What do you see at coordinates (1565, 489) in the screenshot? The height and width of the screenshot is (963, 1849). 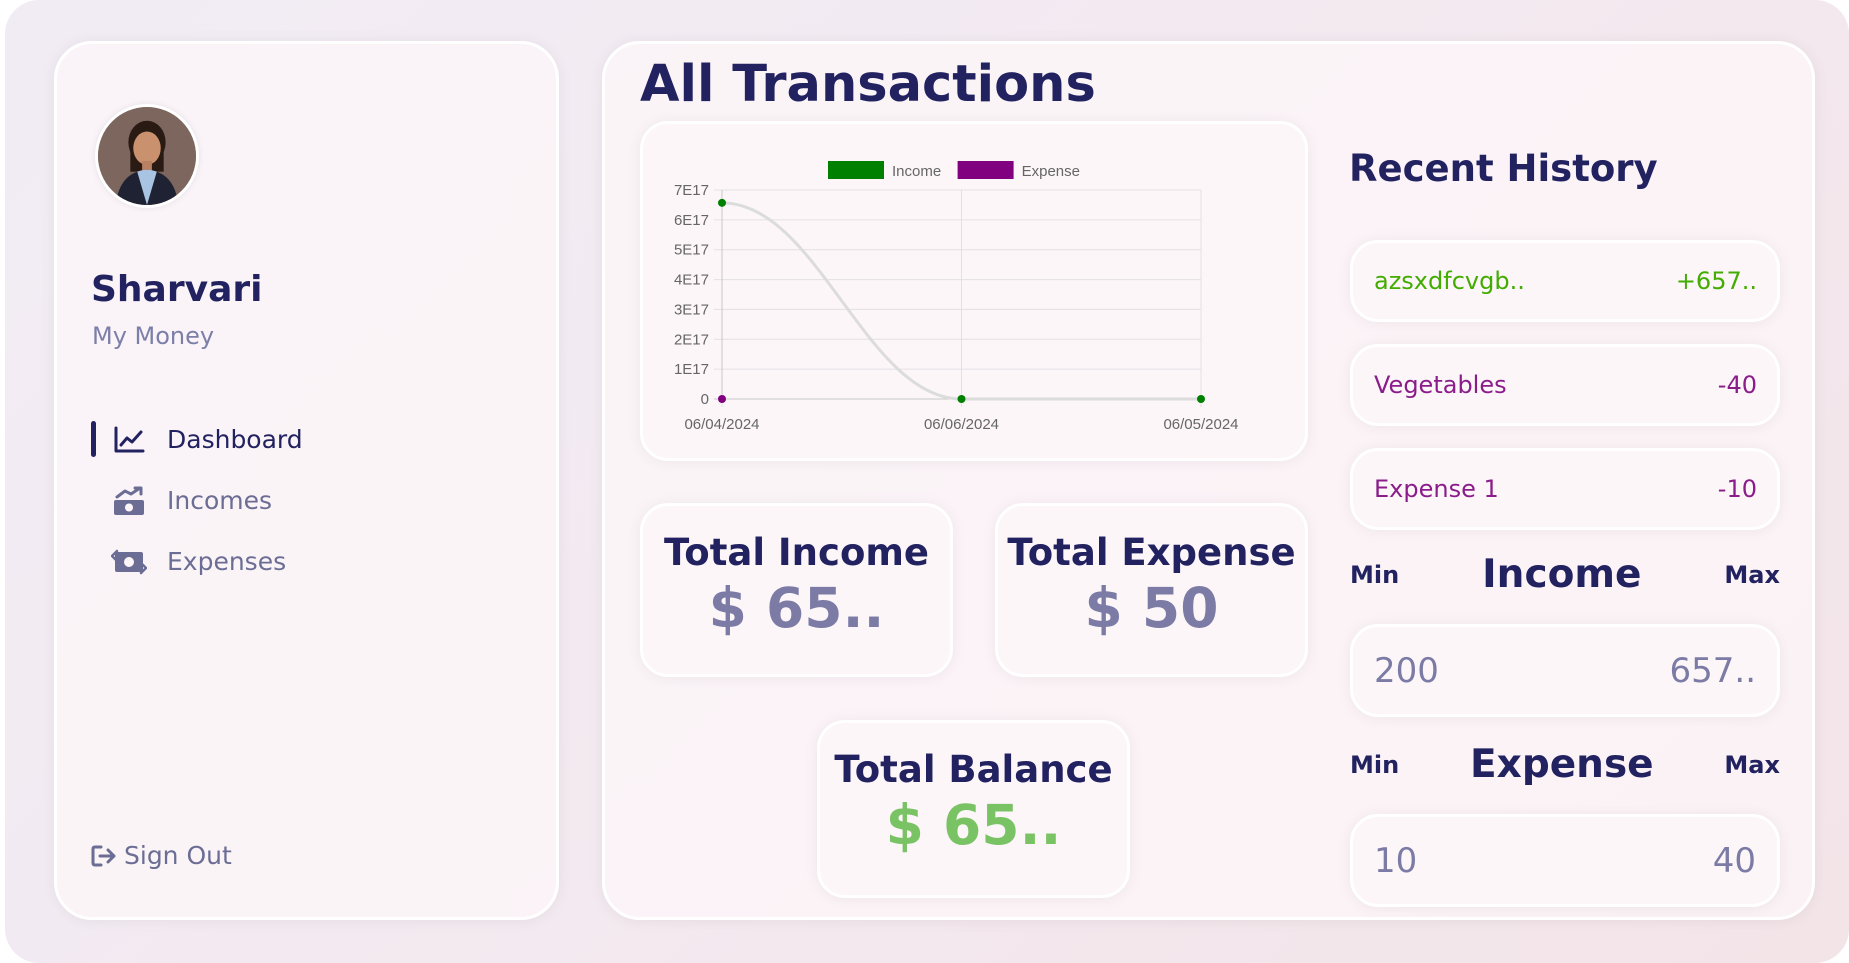 I see `history-item: Expense 1 -10` at bounding box center [1565, 489].